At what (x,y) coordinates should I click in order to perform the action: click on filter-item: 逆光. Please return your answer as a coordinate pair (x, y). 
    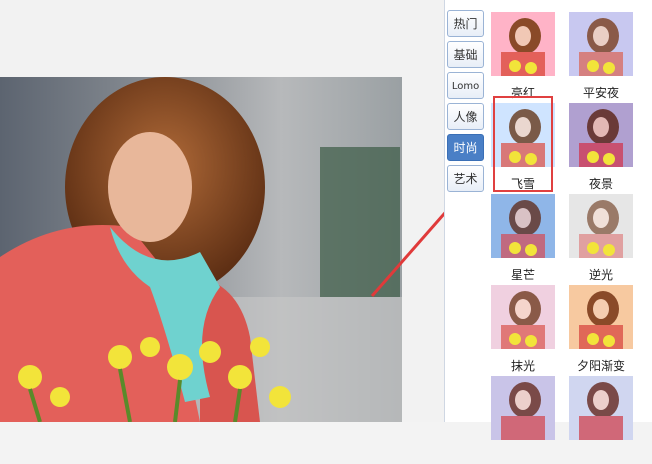
    Looking at the image, I should click on (602, 238).